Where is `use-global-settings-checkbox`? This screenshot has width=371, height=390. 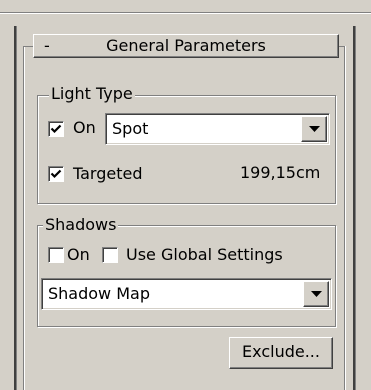
use-global-settings-checkbox is located at coordinates (110, 255).